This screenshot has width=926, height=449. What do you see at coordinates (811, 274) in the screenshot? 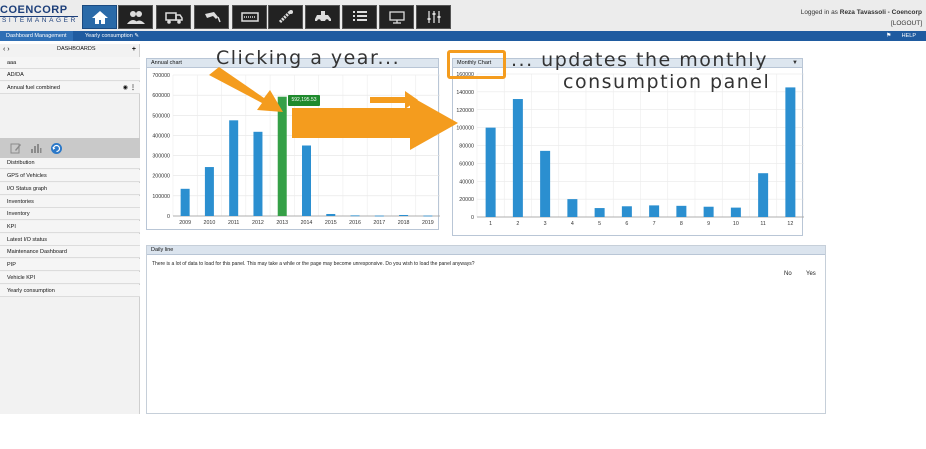
I see `yes-button: Yes` at bounding box center [811, 274].